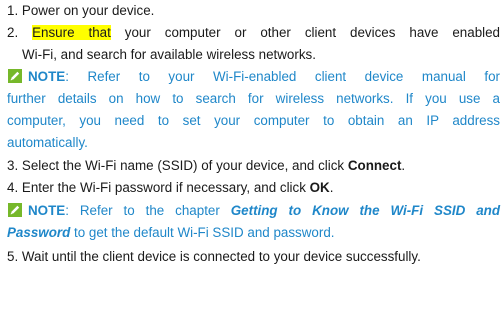 This screenshot has width=504, height=322. Describe the element at coordinates (331, 187) in the screenshot. I see `step-4-end: .` at that location.